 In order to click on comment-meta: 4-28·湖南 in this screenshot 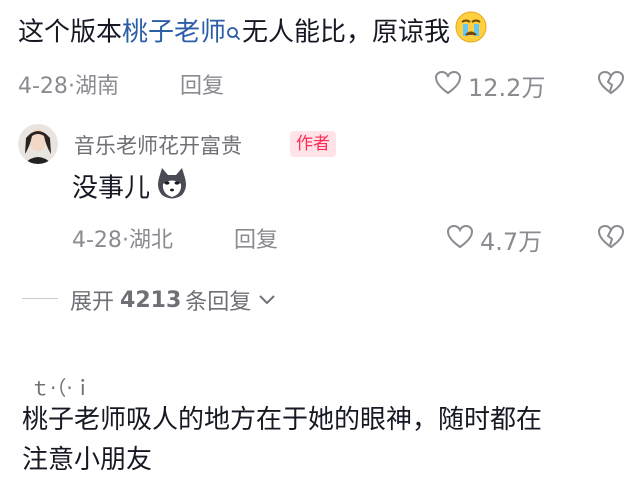, I will do `click(68, 86)`.